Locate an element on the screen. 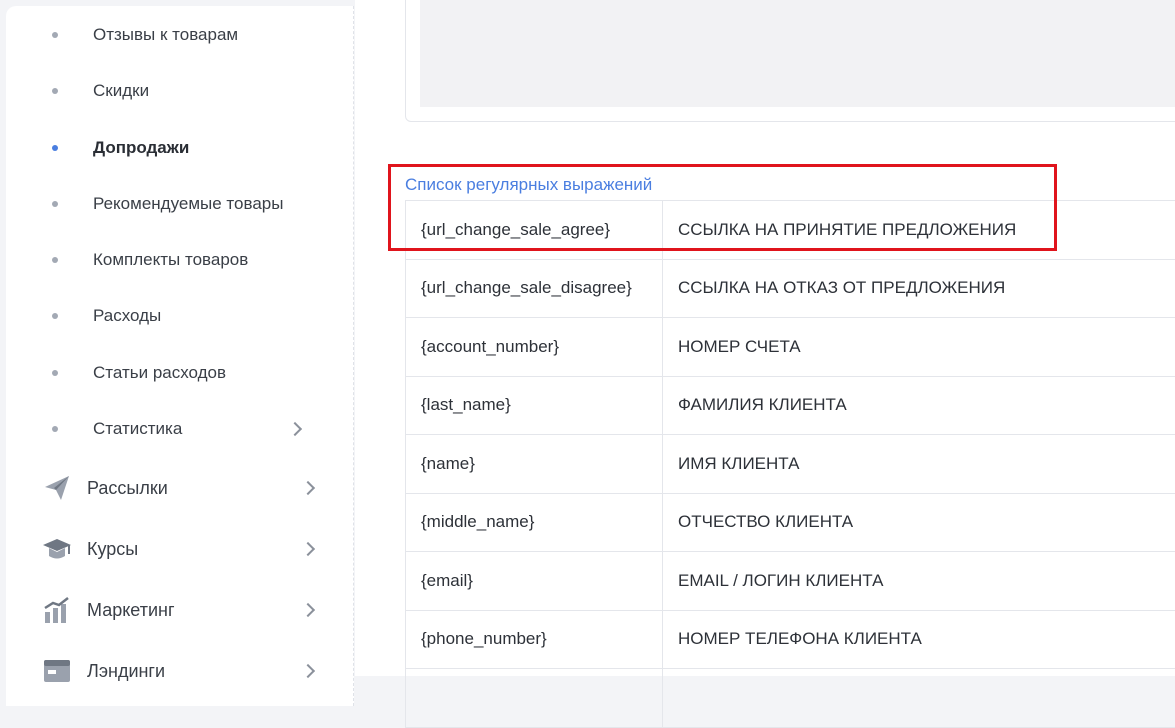 Image resolution: width=1175 pixels, height=728 pixels. table-row: {last_name} ФАМИЛИЯ КЛИЕНТА is located at coordinates (790, 405).